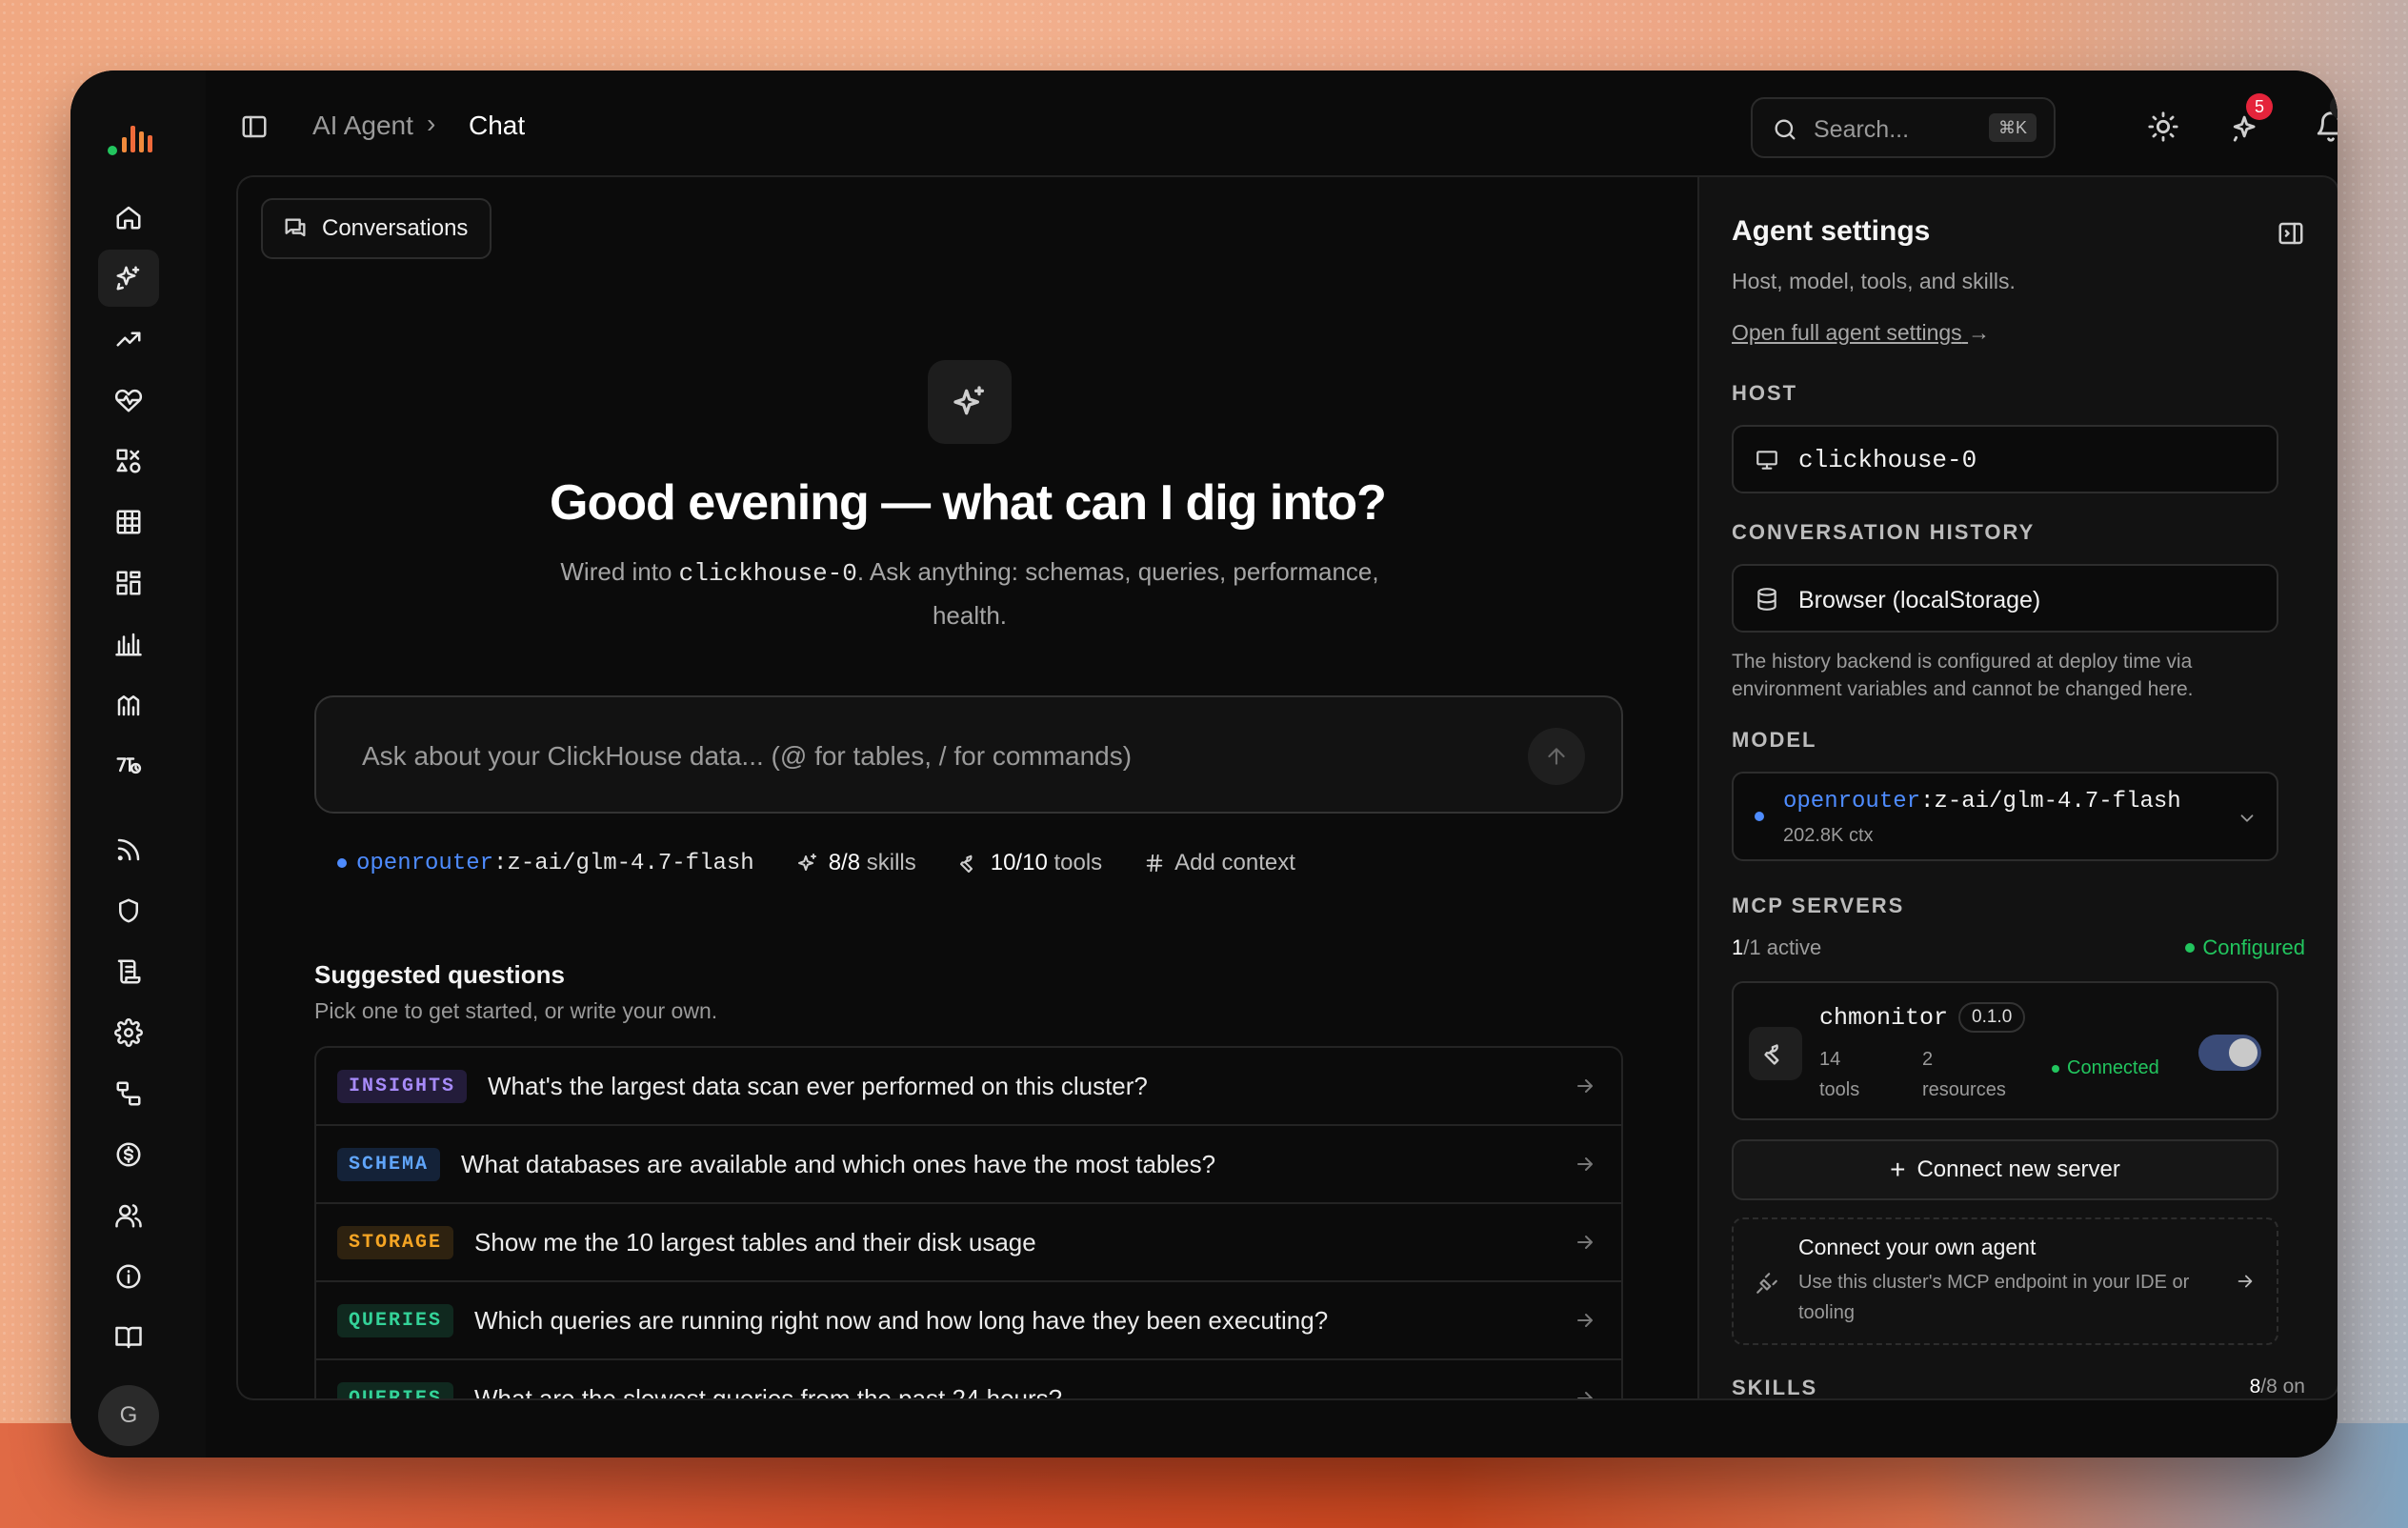  I want to click on history-label: CONVERSATION HISTORY, so click(1884, 532).